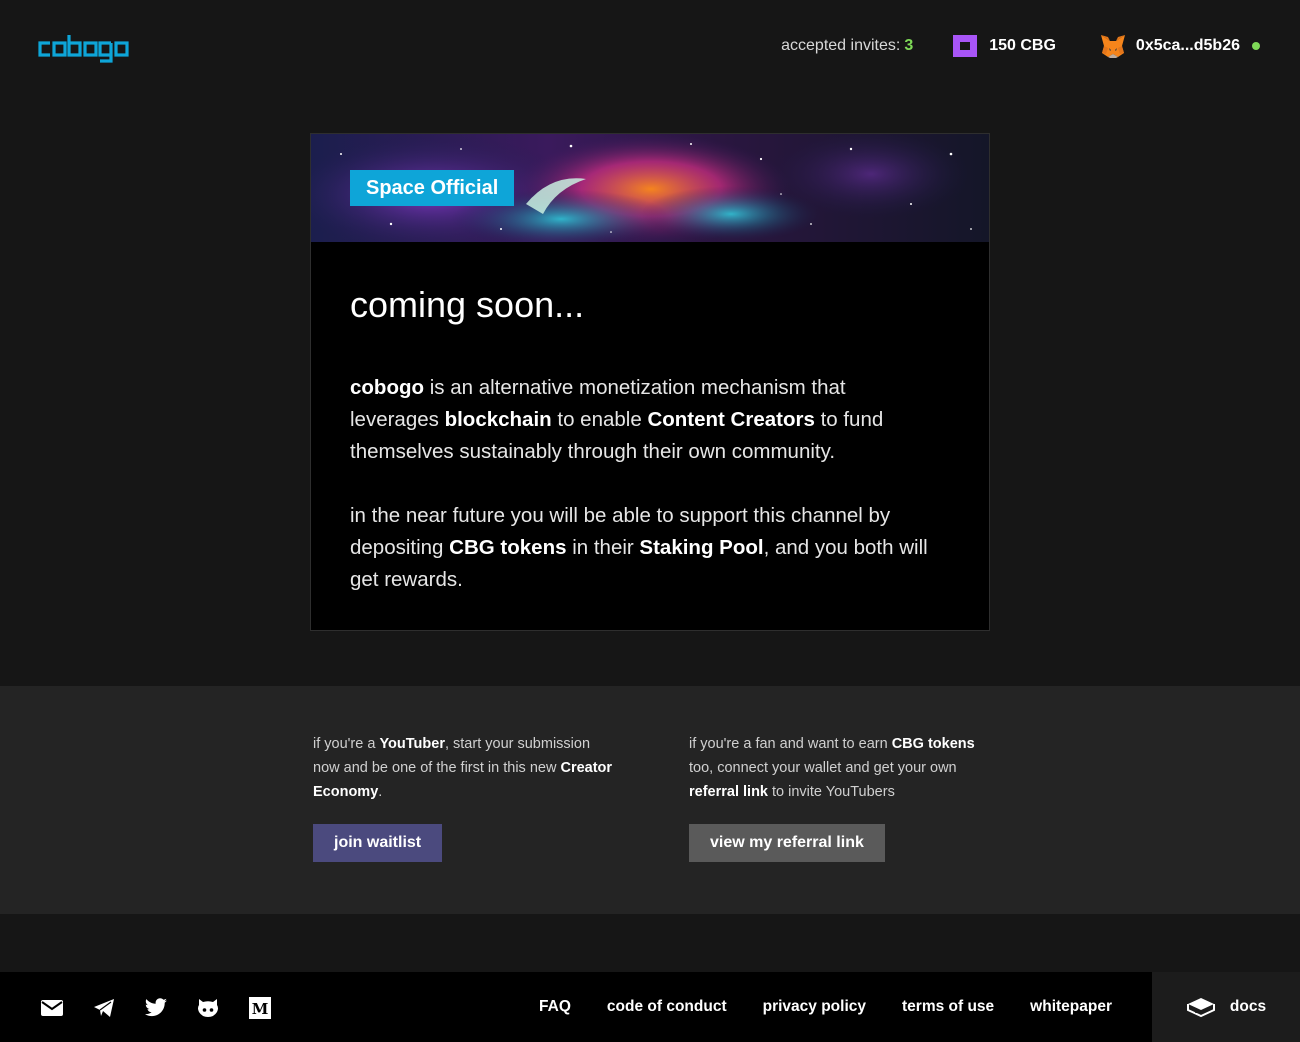 This screenshot has height=1042, width=1300. I want to click on accepted-invites: accepted invites: 3, so click(847, 45).